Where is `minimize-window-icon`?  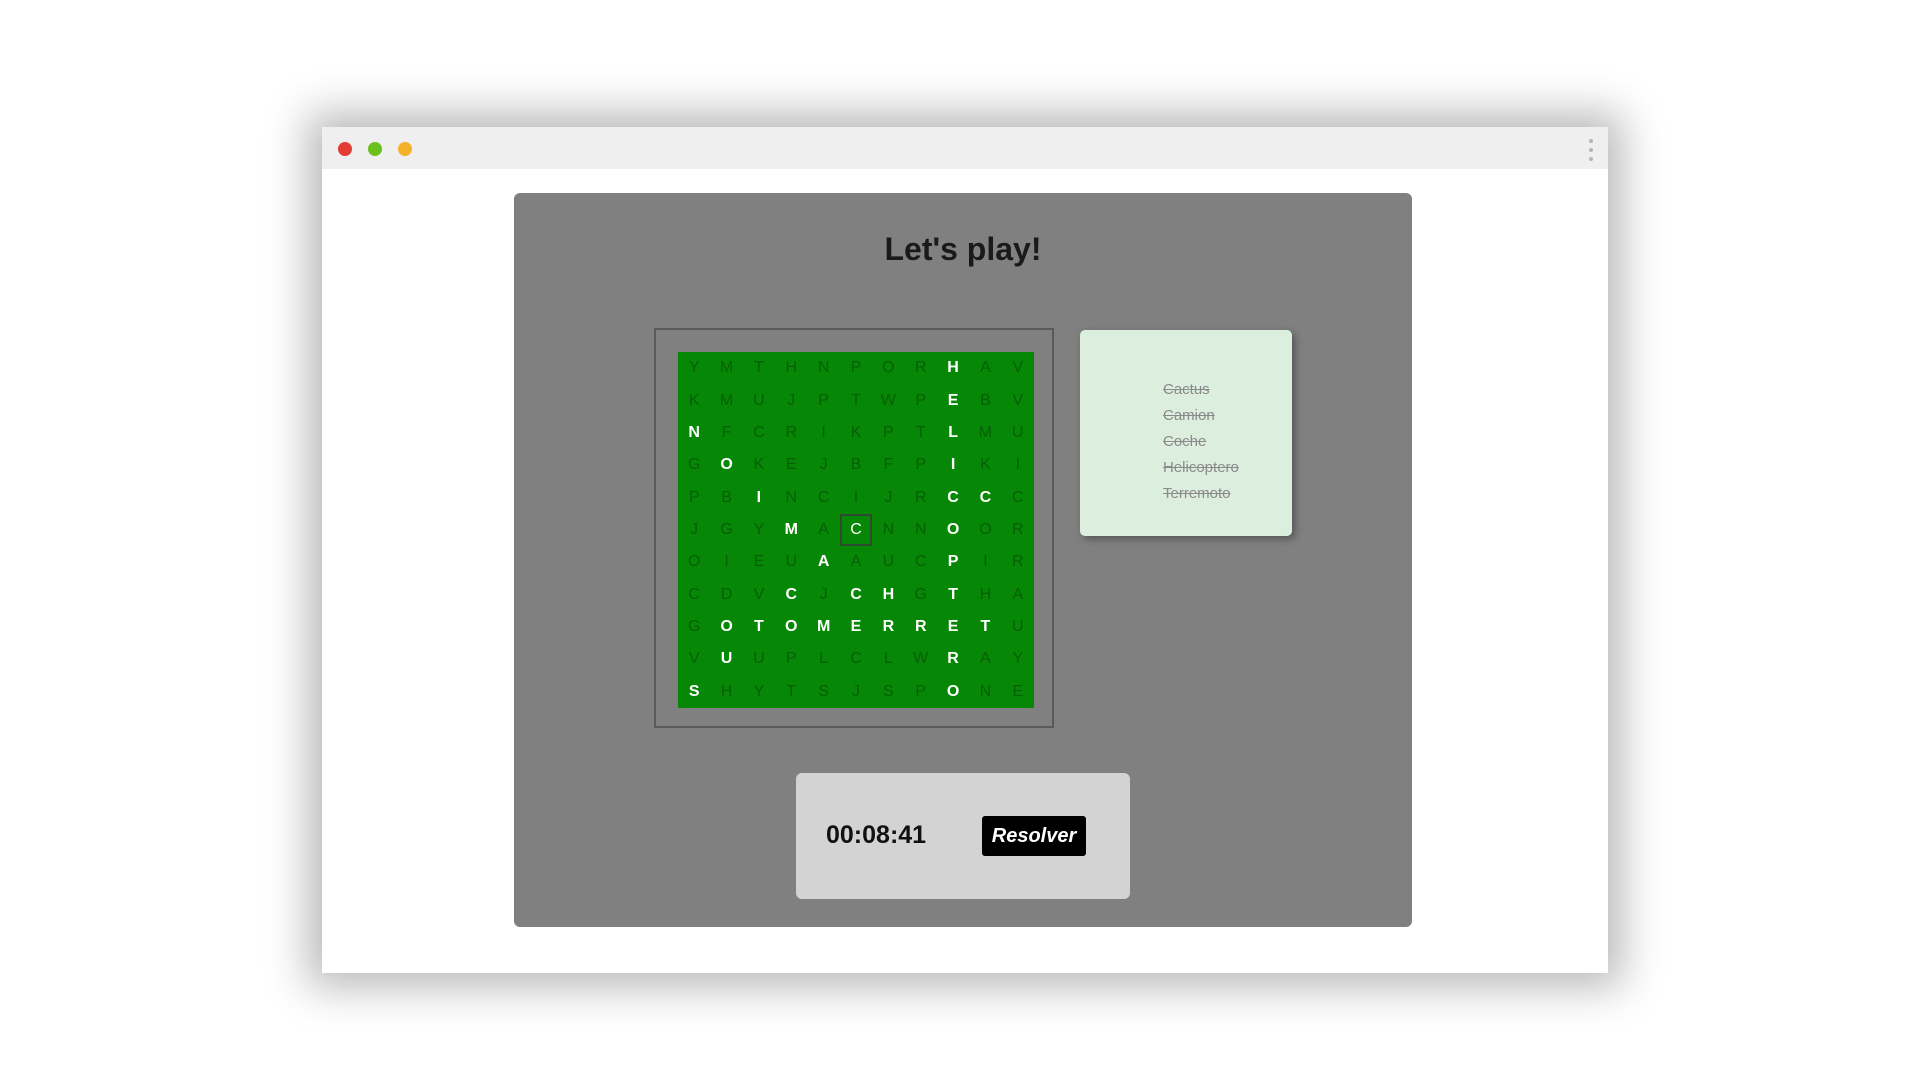 minimize-window-icon is located at coordinates (375, 149).